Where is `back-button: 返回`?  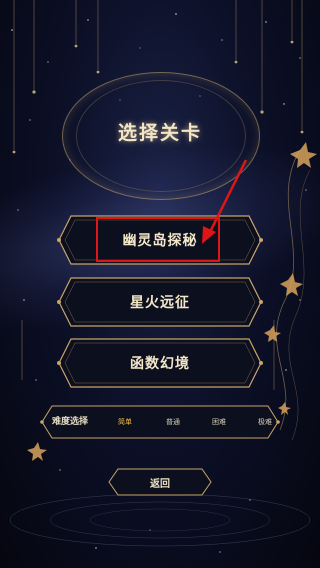
back-button: 返回 is located at coordinates (160, 482).